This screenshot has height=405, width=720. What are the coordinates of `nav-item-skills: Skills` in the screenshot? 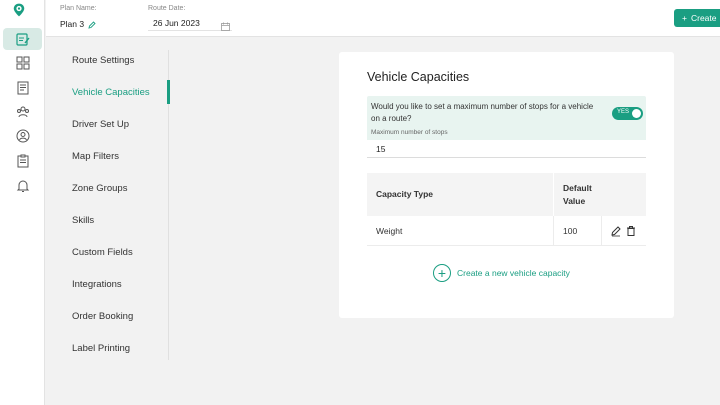 It's located at (83, 220).